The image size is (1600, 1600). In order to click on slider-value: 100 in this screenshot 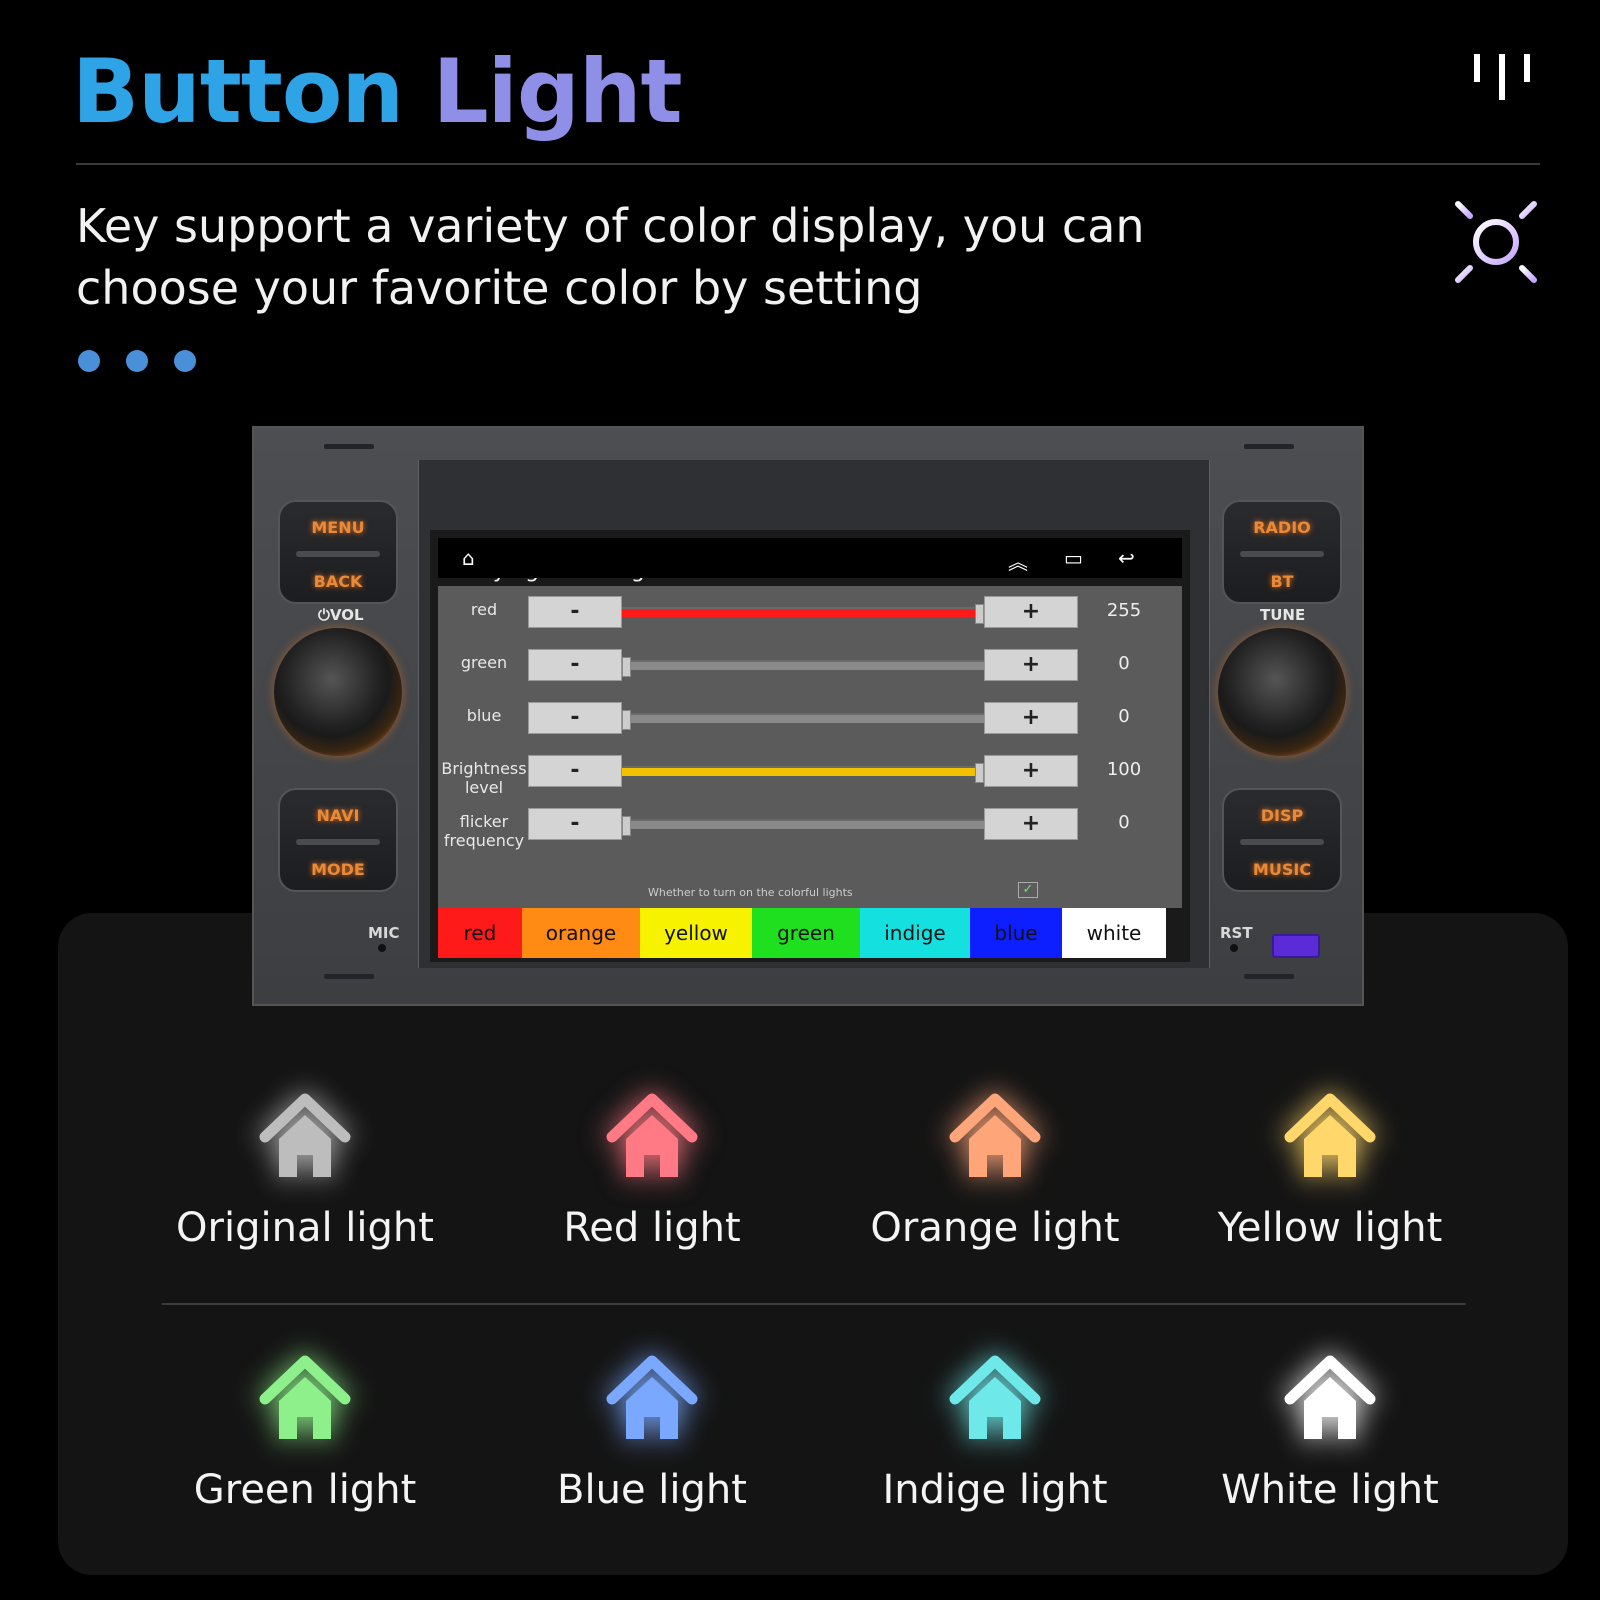, I will do `click(1124, 769)`.